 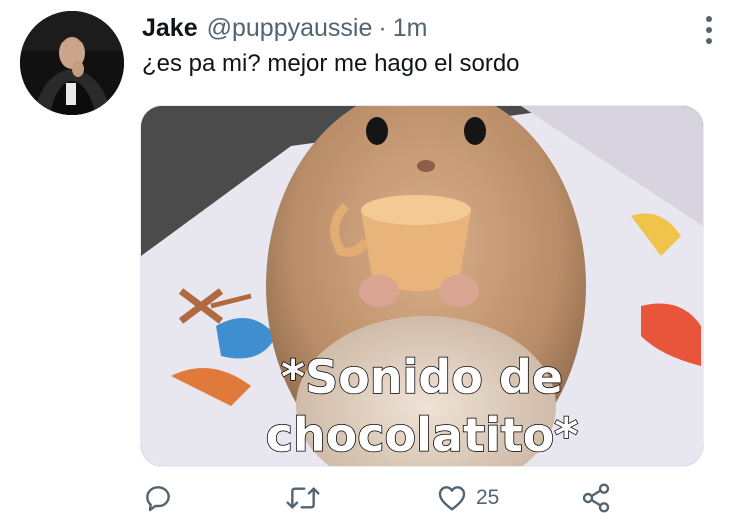 I want to click on meme-caption-line1: *Sonido de, so click(x=422, y=377).